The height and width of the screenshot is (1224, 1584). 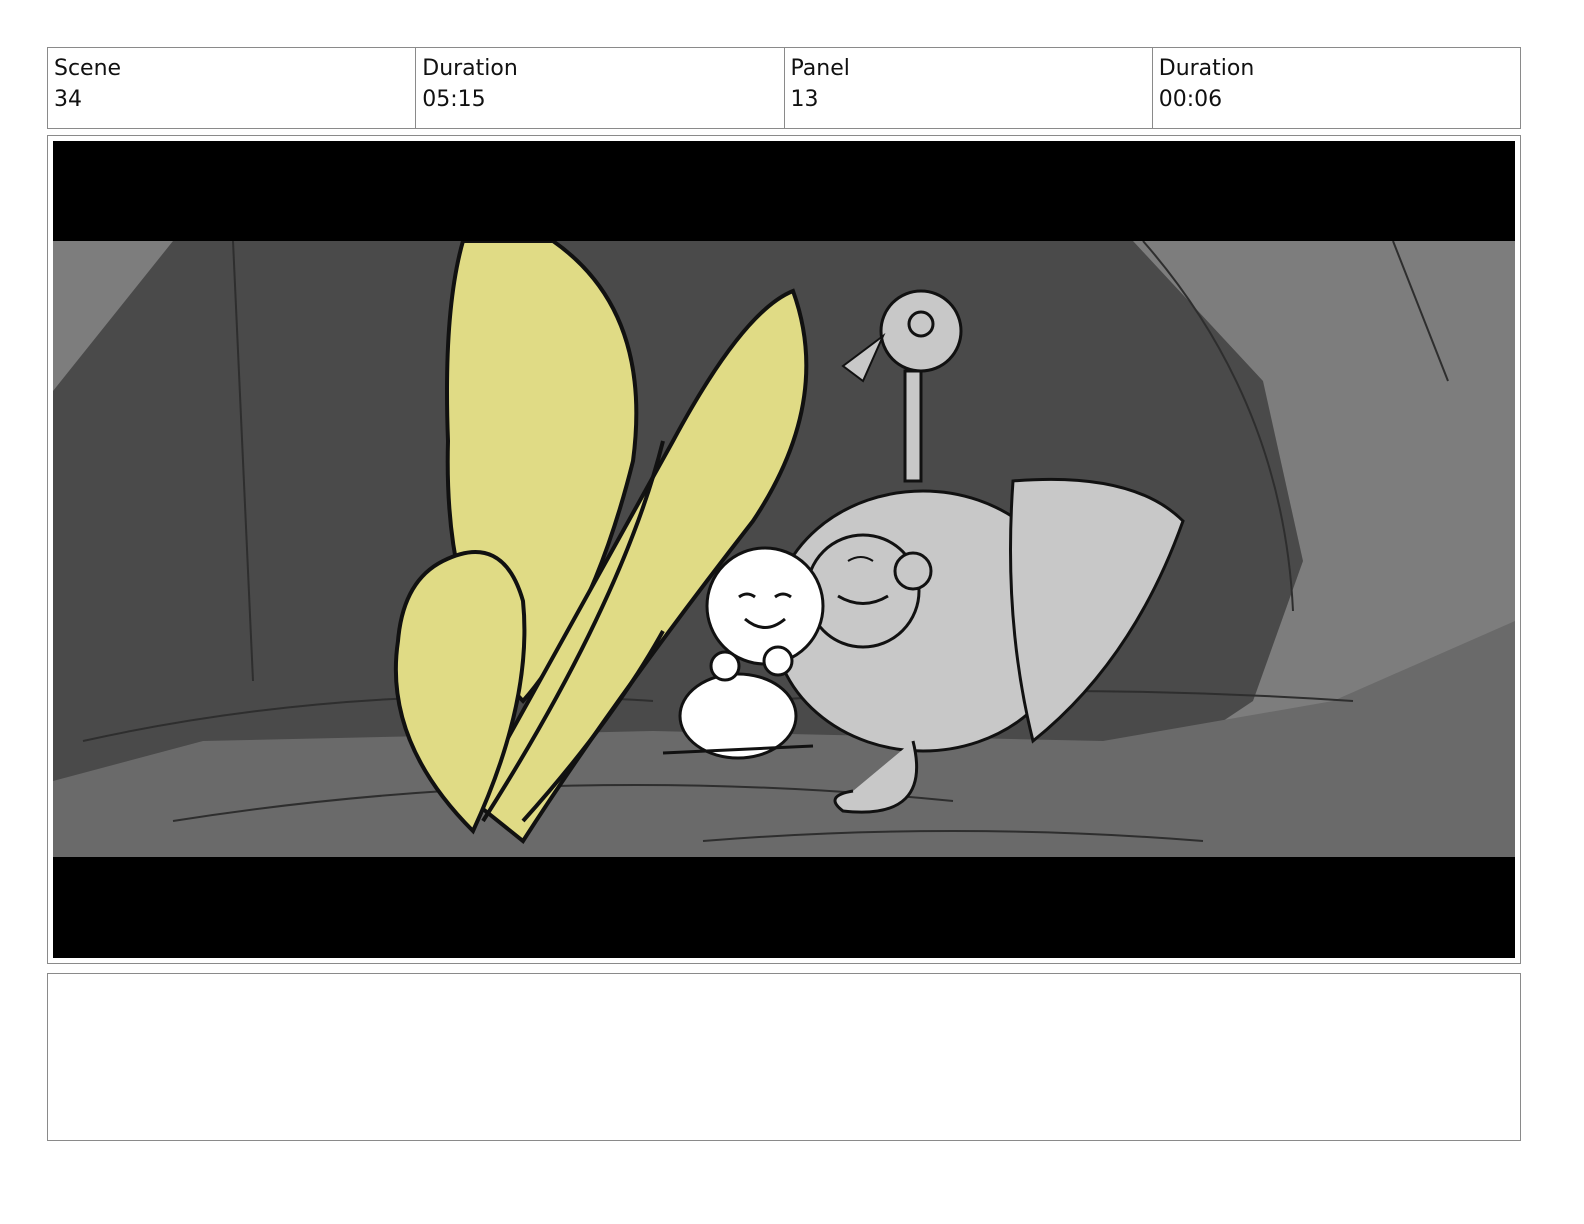 What do you see at coordinates (820, 68) in the screenshot?
I see `panel-label: Panel` at bounding box center [820, 68].